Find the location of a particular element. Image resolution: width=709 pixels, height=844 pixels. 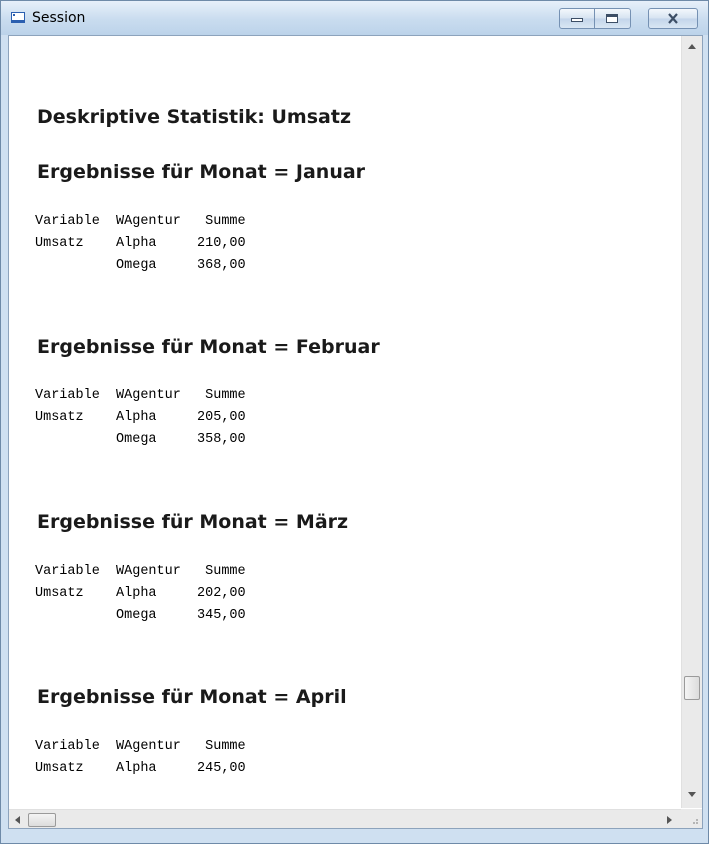

close-icon is located at coordinates (673, 18).